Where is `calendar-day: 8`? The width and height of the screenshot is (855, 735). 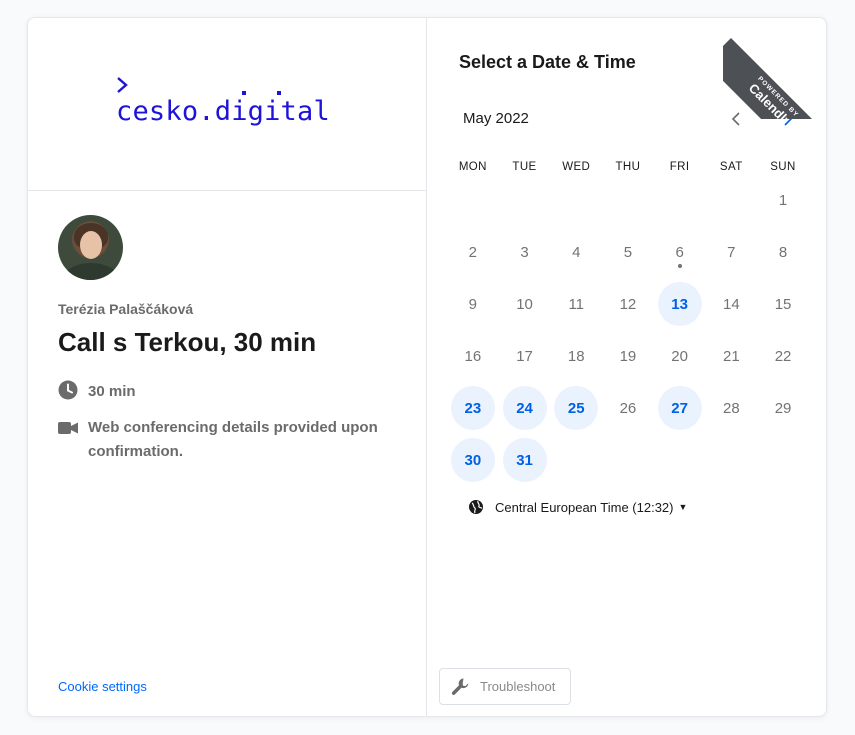
calendar-day: 8 is located at coordinates (783, 252).